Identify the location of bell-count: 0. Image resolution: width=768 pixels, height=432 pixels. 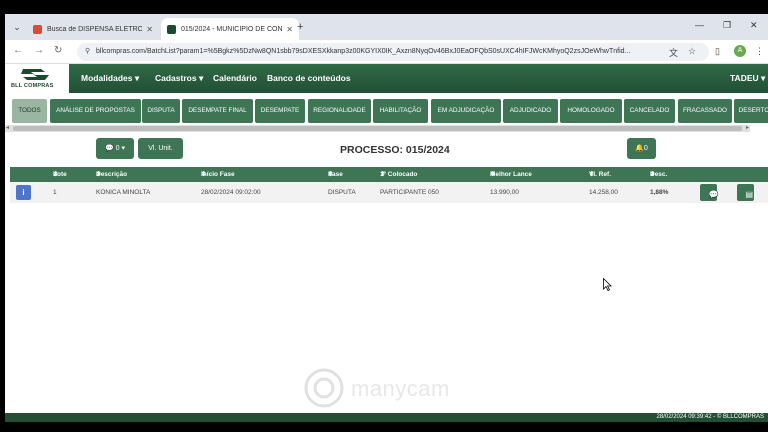
(645, 148).